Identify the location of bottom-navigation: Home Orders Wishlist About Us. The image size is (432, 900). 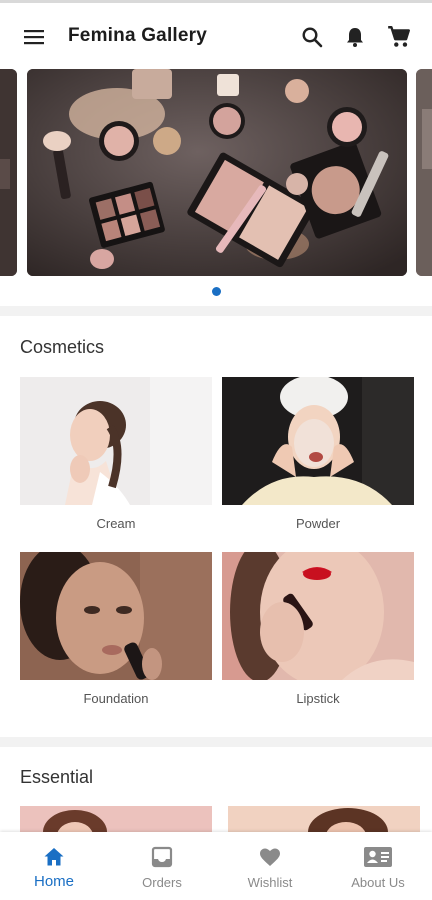
(216, 866).